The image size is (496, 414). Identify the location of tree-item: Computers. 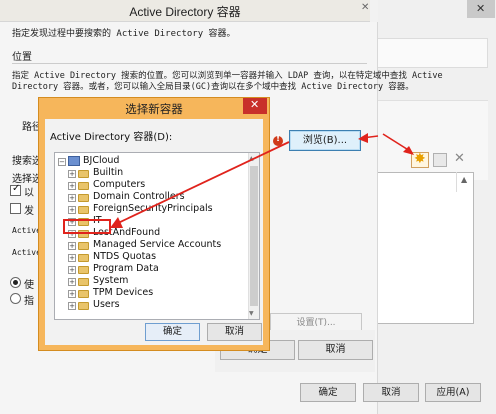
(119, 184).